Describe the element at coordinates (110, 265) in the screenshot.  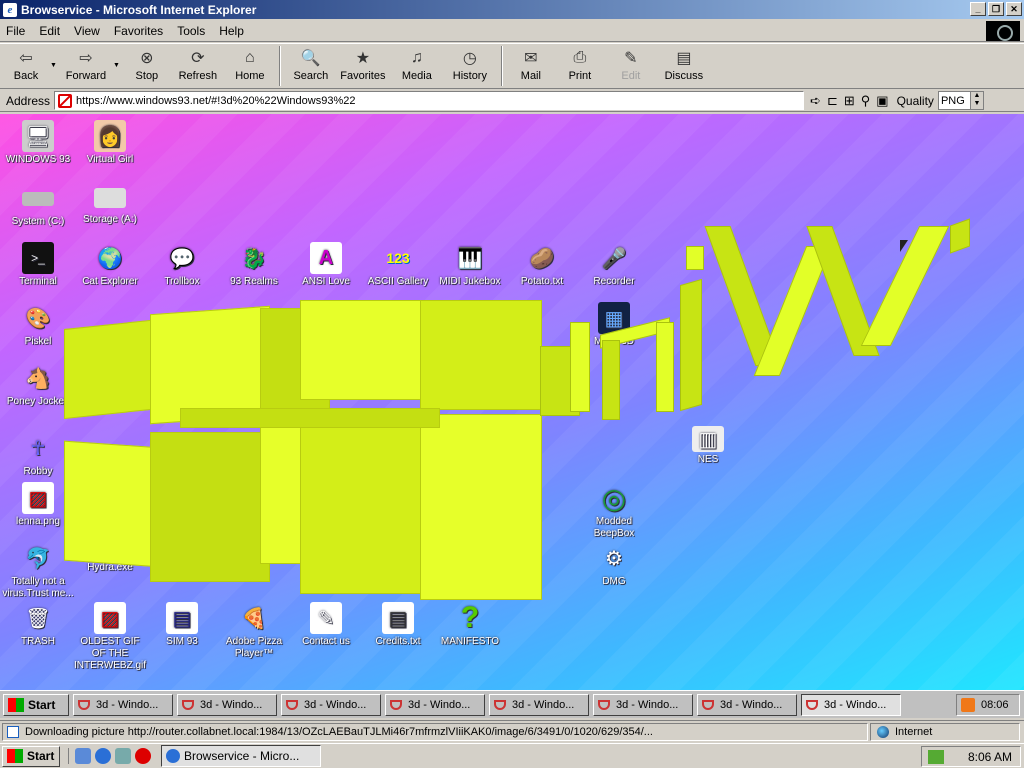
I see `desktop-icon-cat-explorer: 🌍 Cat Explorer` at that location.